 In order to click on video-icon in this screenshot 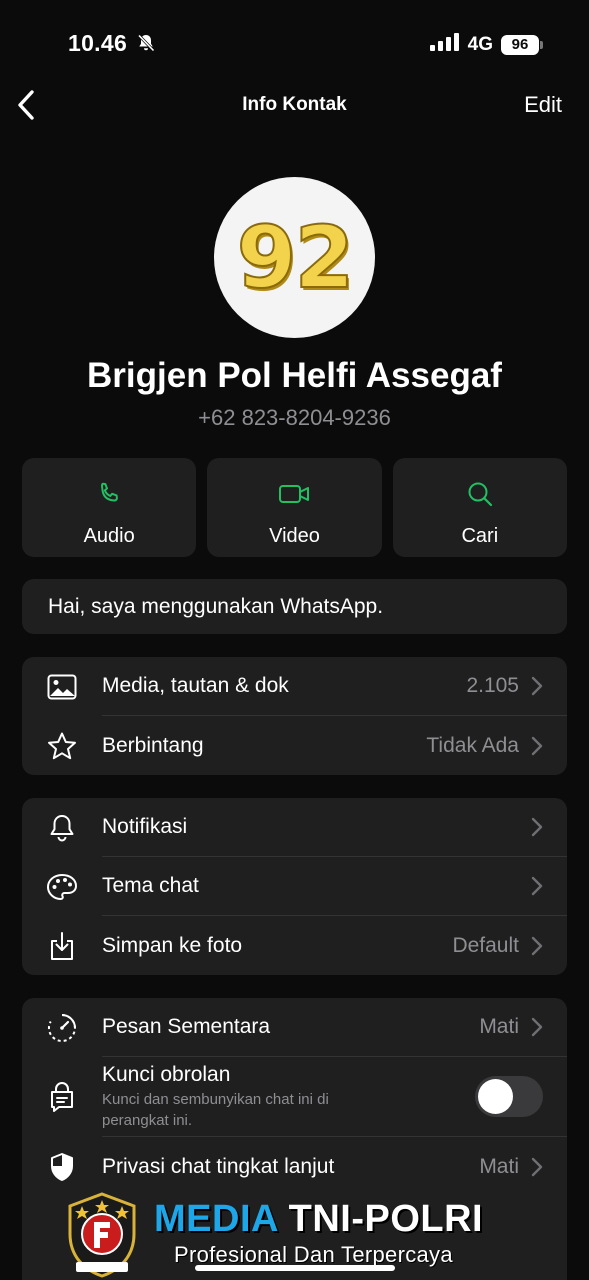, I will do `click(294, 496)`.